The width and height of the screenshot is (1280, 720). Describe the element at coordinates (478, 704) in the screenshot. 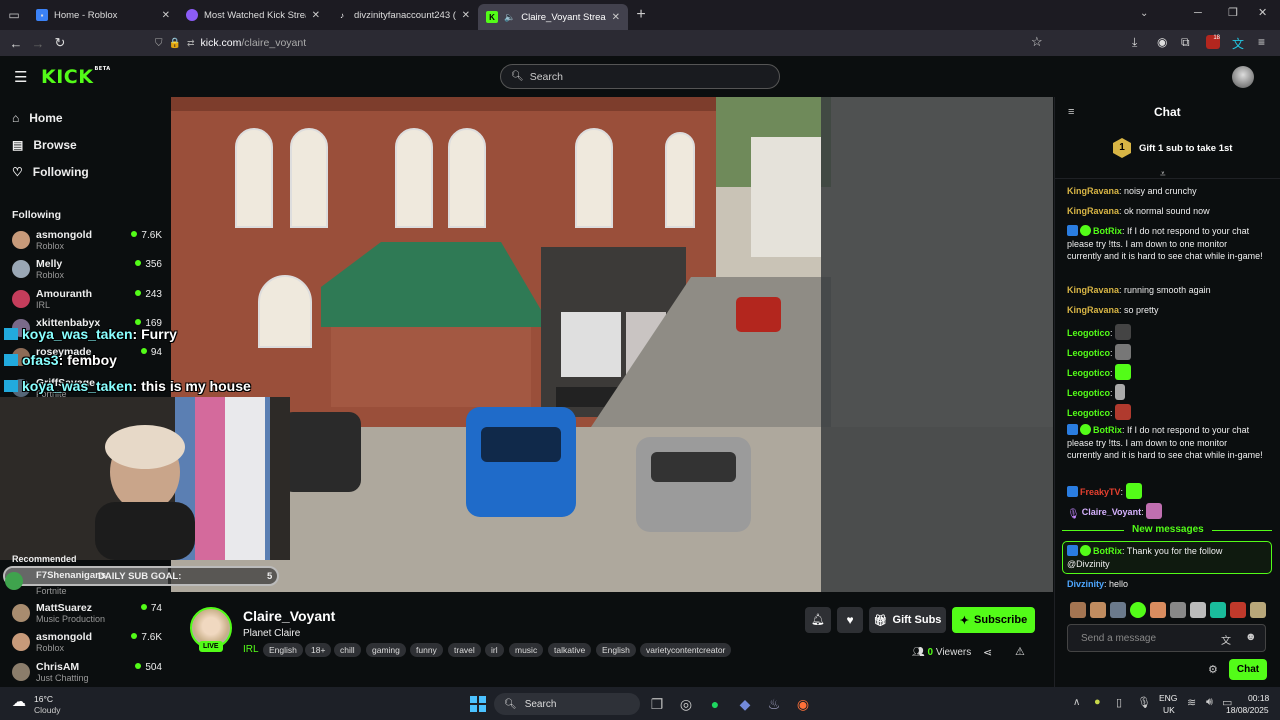

I see `windows-start-icon` at that location.